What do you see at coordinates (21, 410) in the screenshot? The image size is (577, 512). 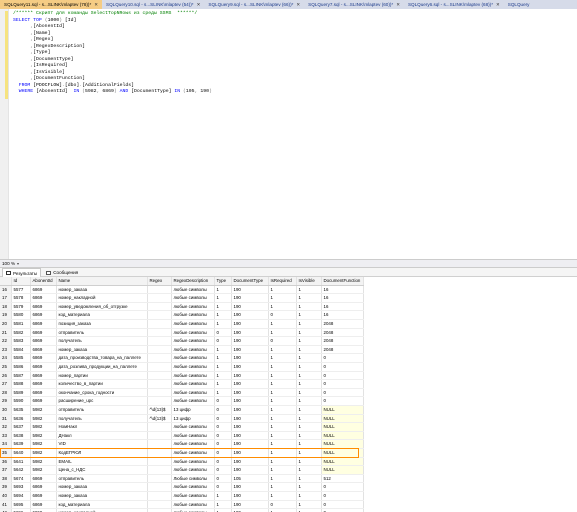 I see `table-cell: 5635` at bounding box center [21, 410].